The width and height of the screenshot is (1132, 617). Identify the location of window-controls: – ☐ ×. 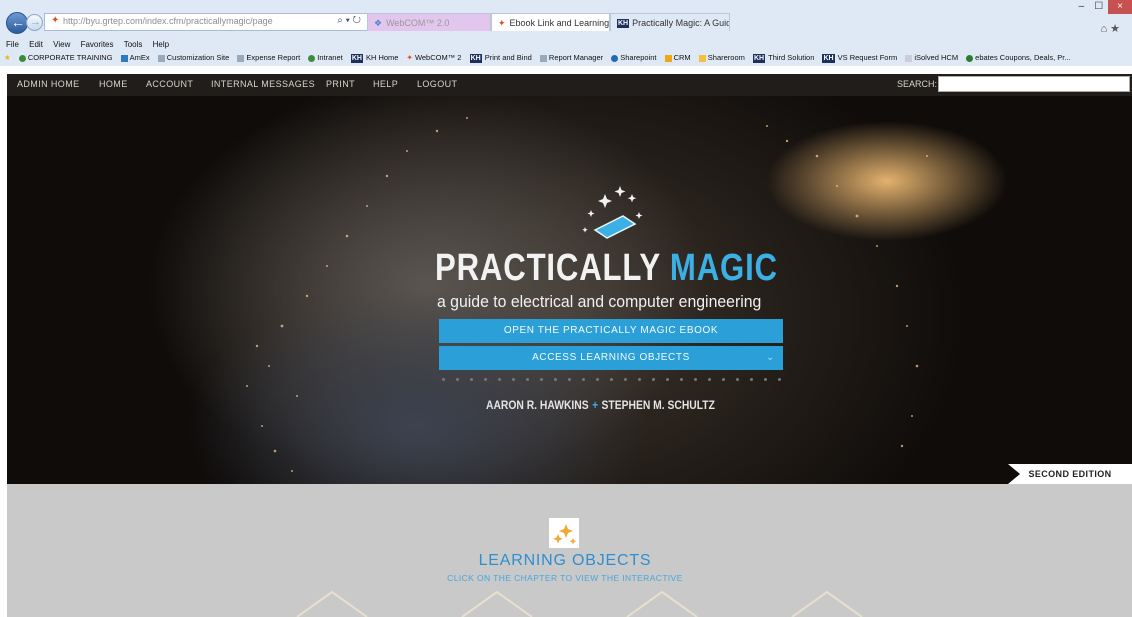
(1103, 7).